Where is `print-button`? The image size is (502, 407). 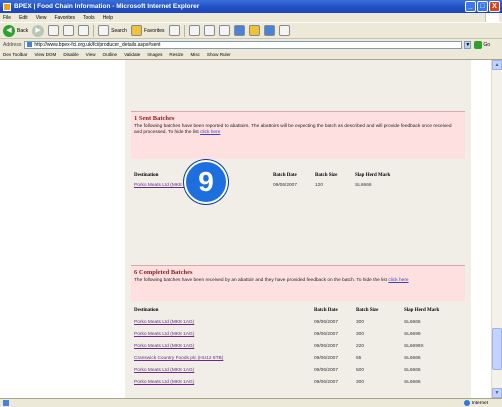
print-button is located at coordinates (209, 30).